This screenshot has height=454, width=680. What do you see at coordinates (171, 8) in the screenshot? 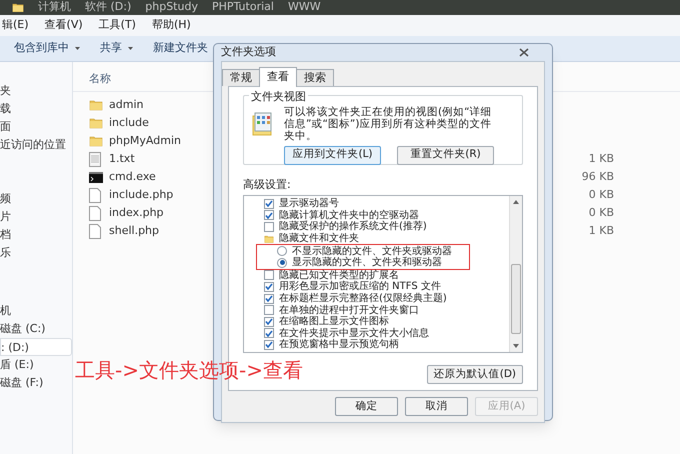
I see `breadcrumb-item: phpStudy` at bounding box center [171, 8].